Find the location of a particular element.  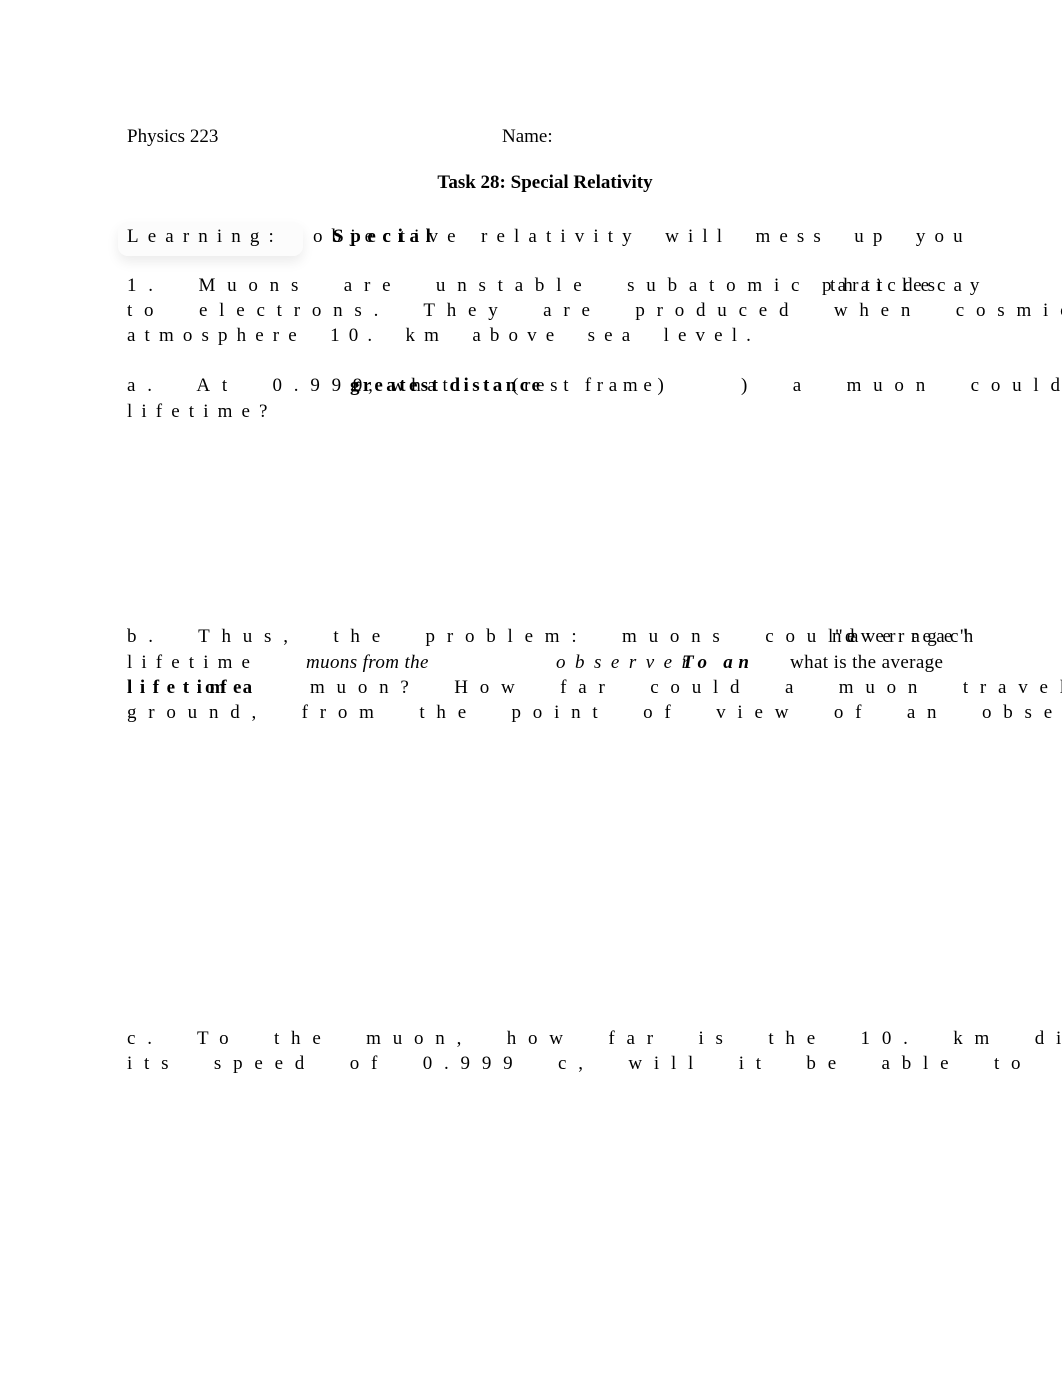

question-b-word-average: "average" is located at coordinates (905, 636).